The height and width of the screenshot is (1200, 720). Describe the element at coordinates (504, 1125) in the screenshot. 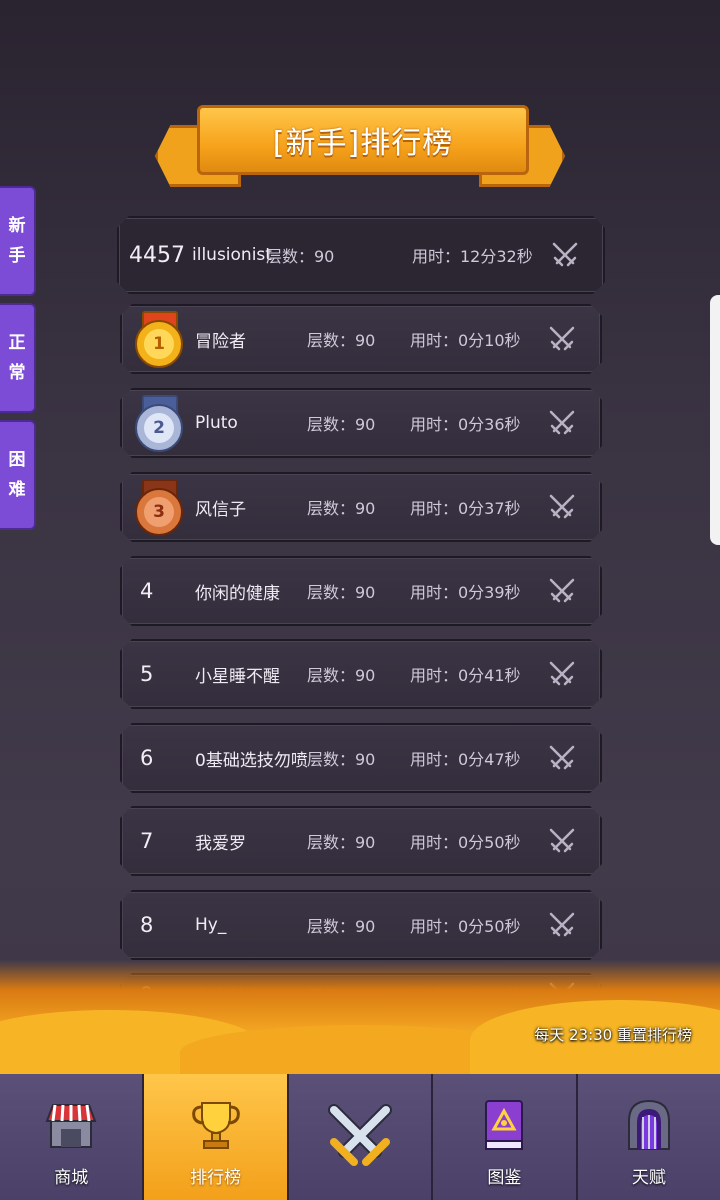

I see `book-icon` at that location.